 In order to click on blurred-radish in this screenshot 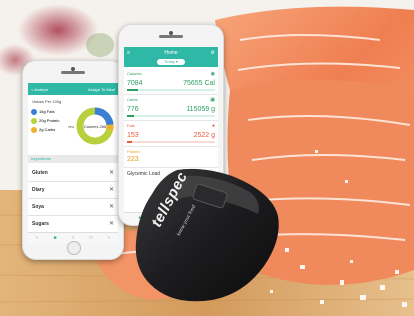, I will do `click(58, 30)`.